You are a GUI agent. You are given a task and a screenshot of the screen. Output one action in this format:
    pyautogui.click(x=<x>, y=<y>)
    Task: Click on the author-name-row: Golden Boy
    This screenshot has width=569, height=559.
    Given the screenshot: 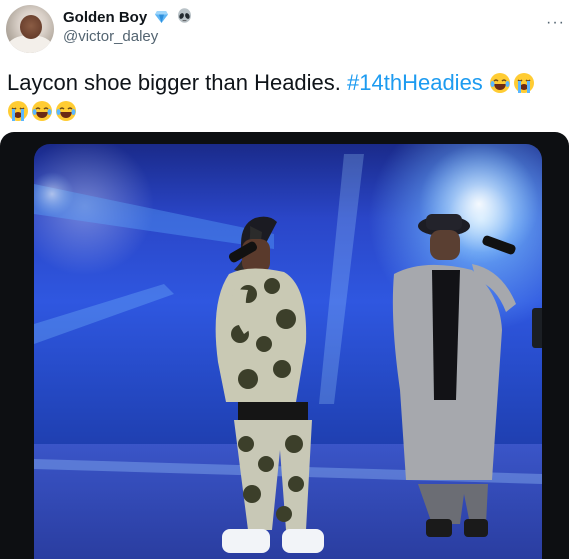 What is the action you would take?
    pyautogui.click(x=127, y=18)
    